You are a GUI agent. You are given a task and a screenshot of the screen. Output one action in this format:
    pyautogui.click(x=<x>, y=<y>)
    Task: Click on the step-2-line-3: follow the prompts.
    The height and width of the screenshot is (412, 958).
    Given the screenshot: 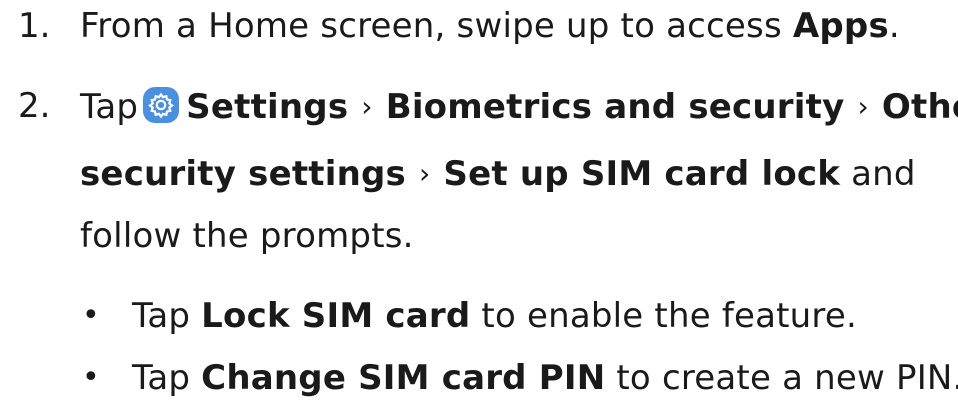 What is the action you would take?
    pyautogui.click(x=247, y=236)
    